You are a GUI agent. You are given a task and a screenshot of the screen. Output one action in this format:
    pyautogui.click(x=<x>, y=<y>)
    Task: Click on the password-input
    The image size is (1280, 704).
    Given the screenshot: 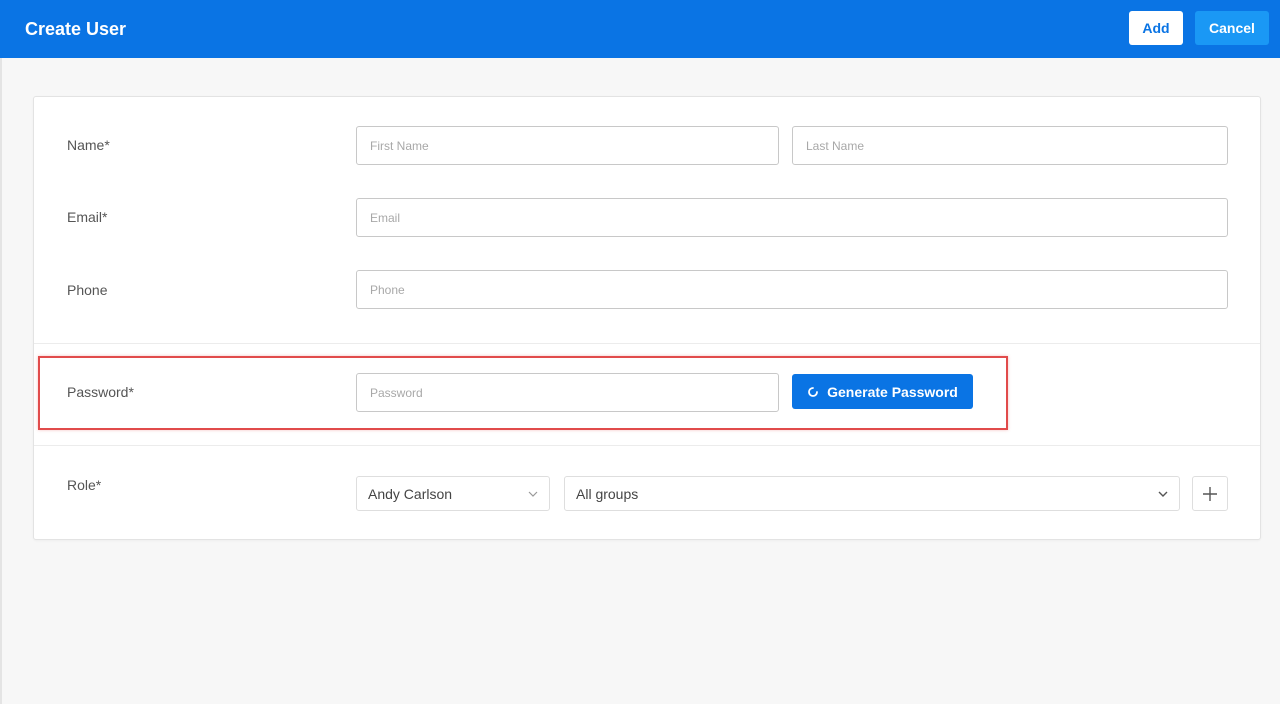 What is the action you would take?
    pyautogui.click(x=567, y=392)
    